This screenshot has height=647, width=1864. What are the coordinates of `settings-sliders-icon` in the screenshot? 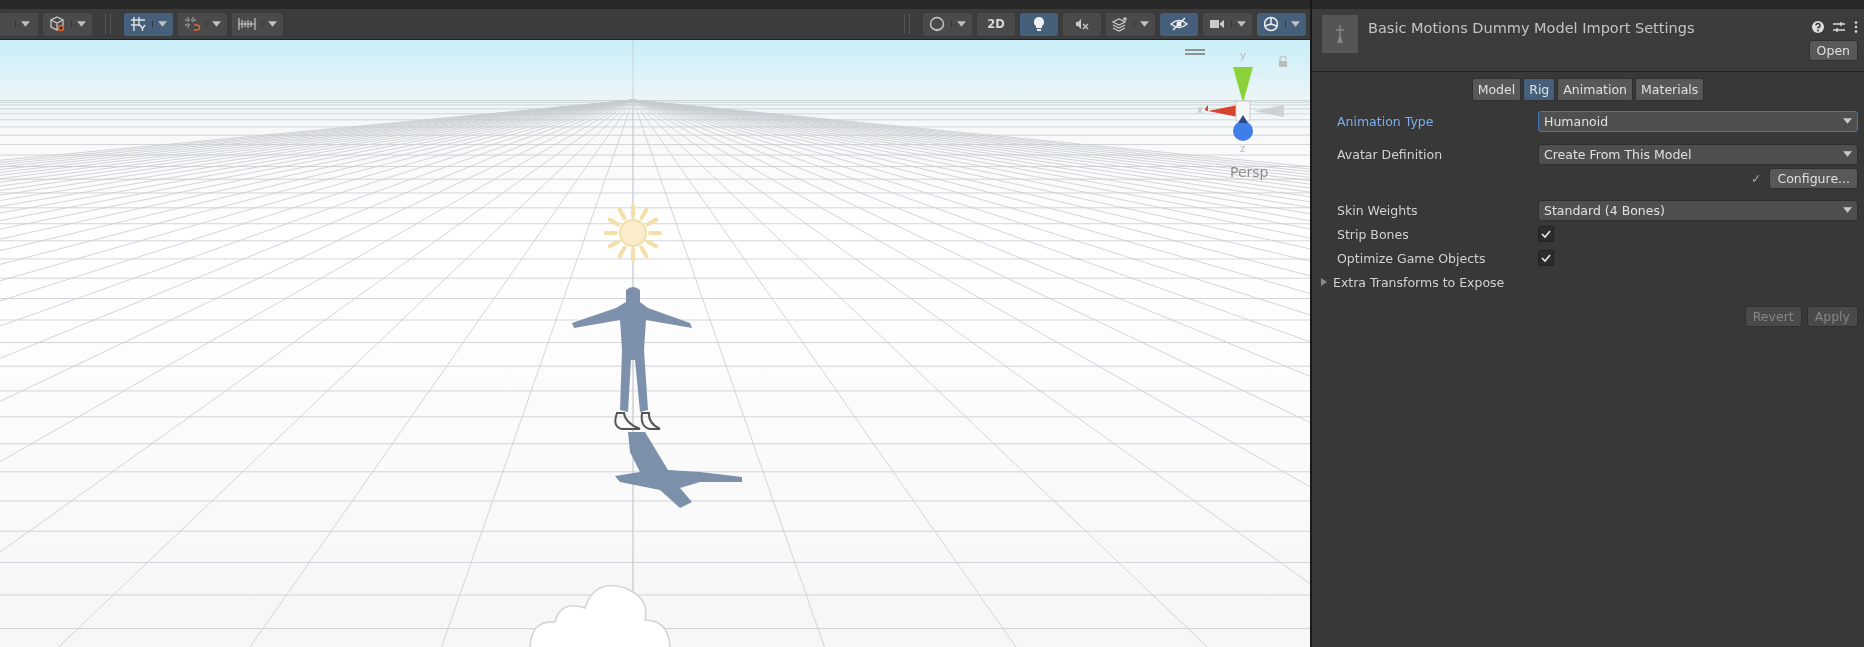 It's located at (1839, 27).